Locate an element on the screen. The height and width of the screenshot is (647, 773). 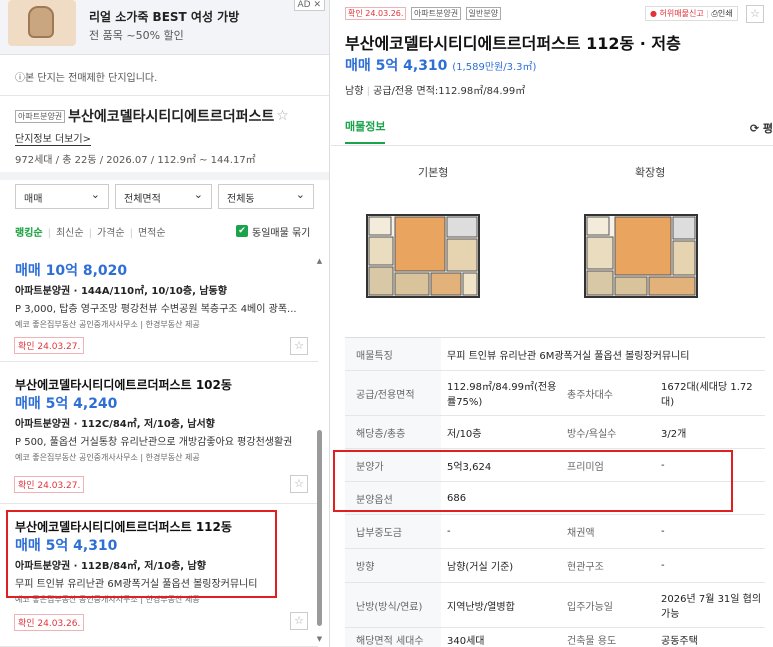
ad-title: 리얼 소가죽 BEST 여성 가방 is located at coordinates (164, 17).